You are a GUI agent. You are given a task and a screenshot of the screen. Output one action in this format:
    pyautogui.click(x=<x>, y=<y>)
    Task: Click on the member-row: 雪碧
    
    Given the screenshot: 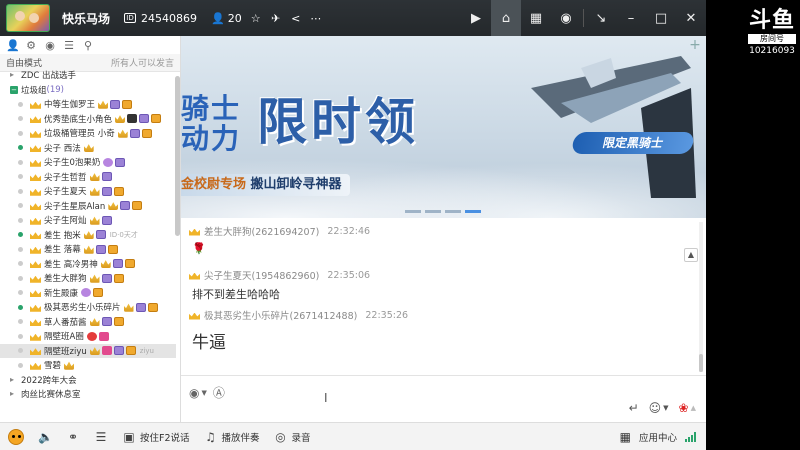 What is the action you would take?
    pyautogui.click(x=88, y=365)
    